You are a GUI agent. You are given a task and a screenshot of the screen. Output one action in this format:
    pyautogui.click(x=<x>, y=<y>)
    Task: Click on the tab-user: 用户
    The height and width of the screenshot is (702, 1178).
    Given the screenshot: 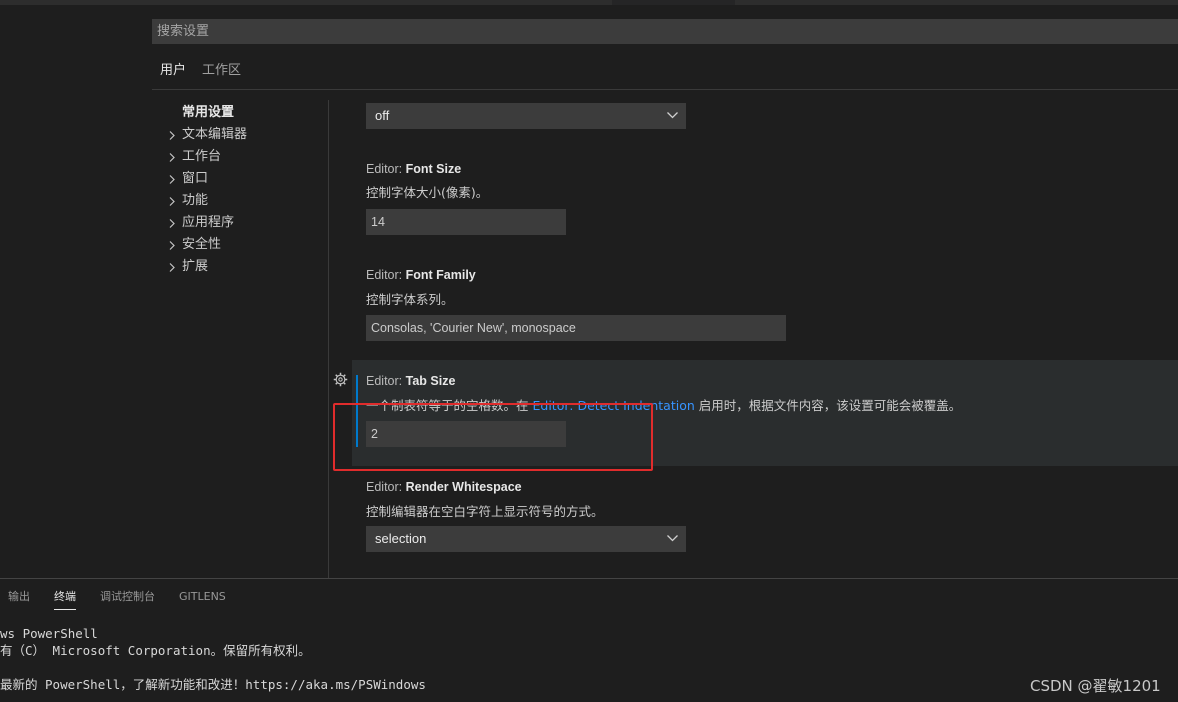 What is the action you would take?
    pyautogui.click(x=173, y=73)
    